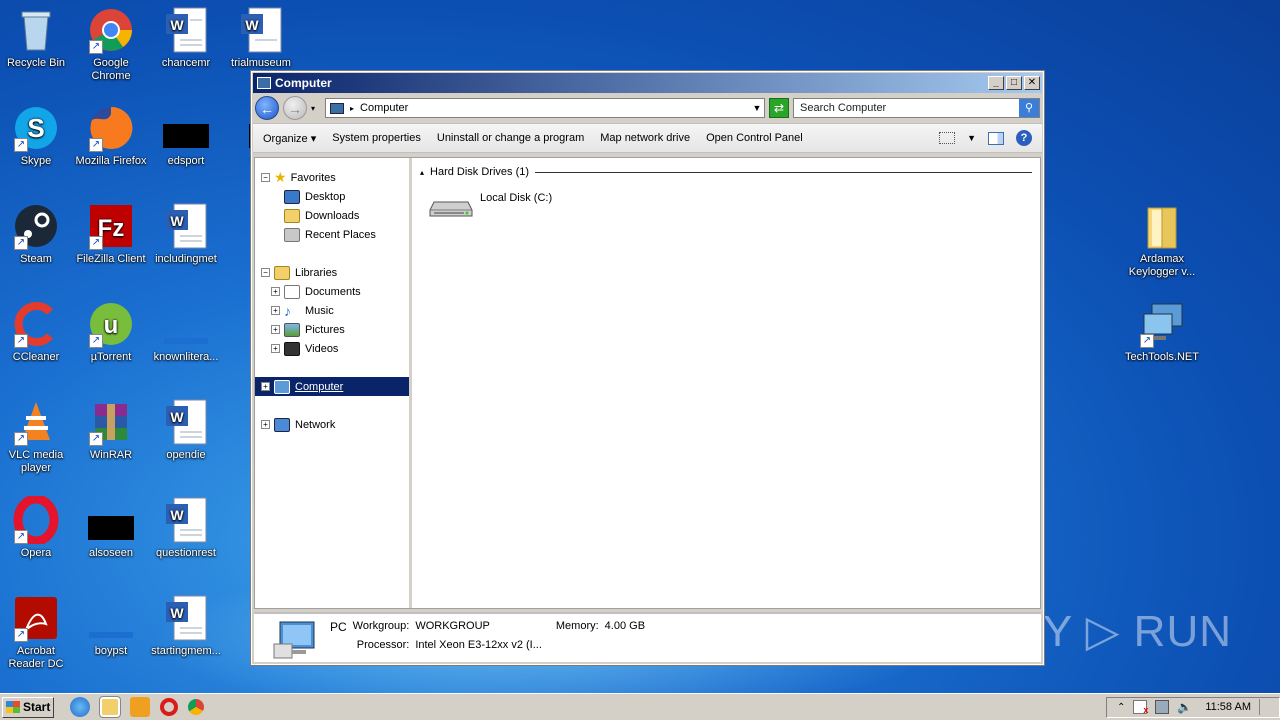 The image size is (1280, 720). Describe the element at coordinates (332, 310) in the screenshot. I see `nav-item-music: + ♪ Music` at that location.